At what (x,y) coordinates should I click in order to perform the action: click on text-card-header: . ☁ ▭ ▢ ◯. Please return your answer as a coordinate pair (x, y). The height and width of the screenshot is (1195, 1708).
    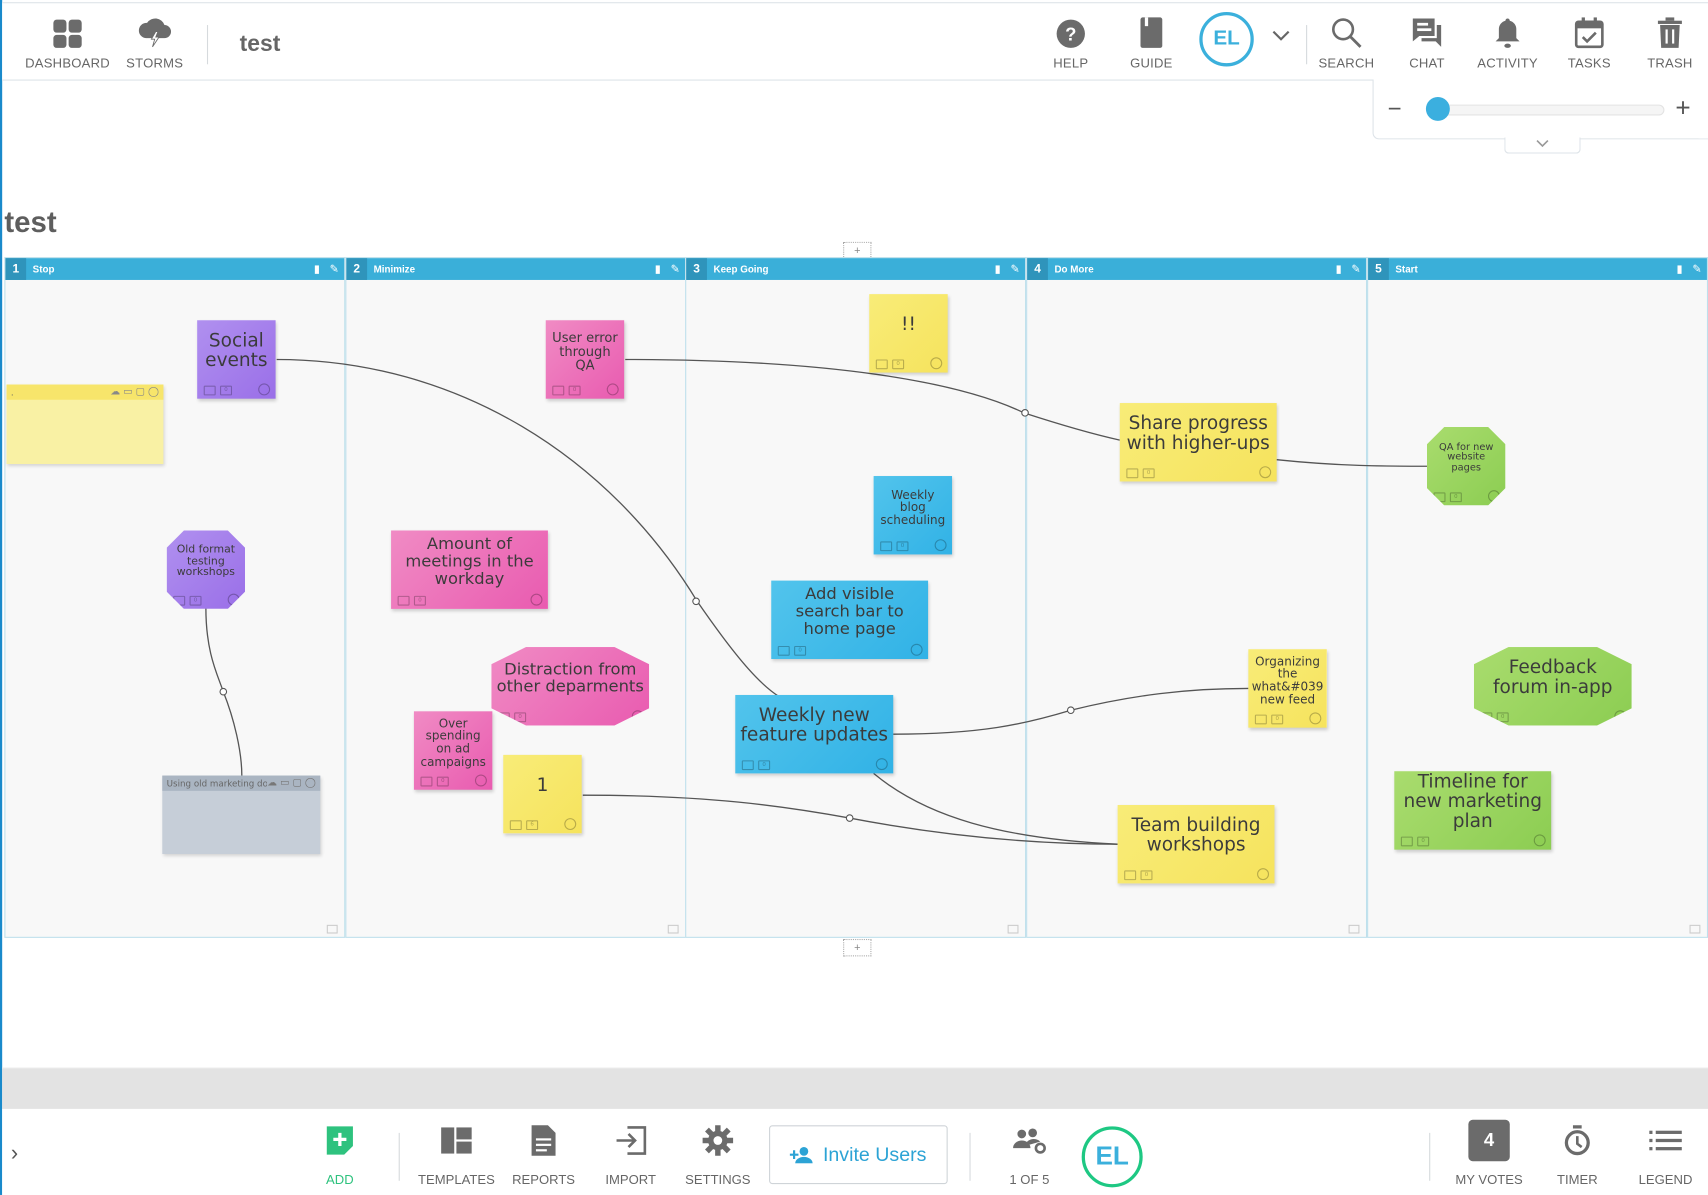
    Looking at the image, I should click on (85, 392).